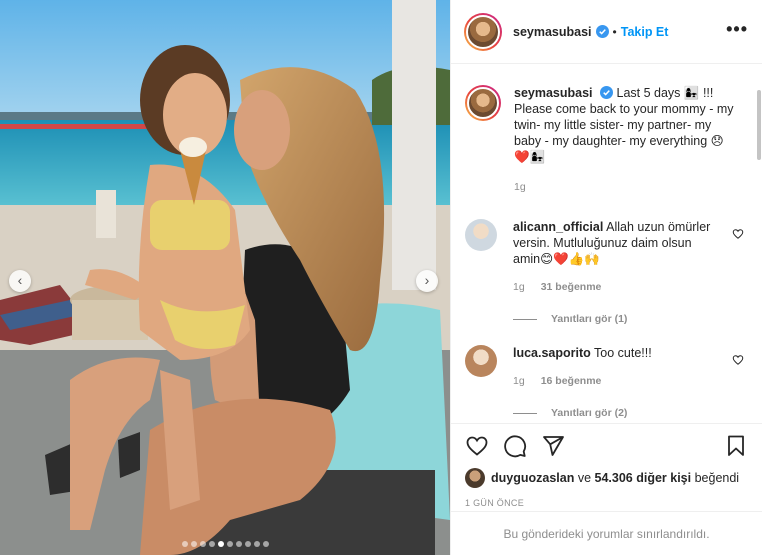  I want to click on comment-icon, so click(515, 446).